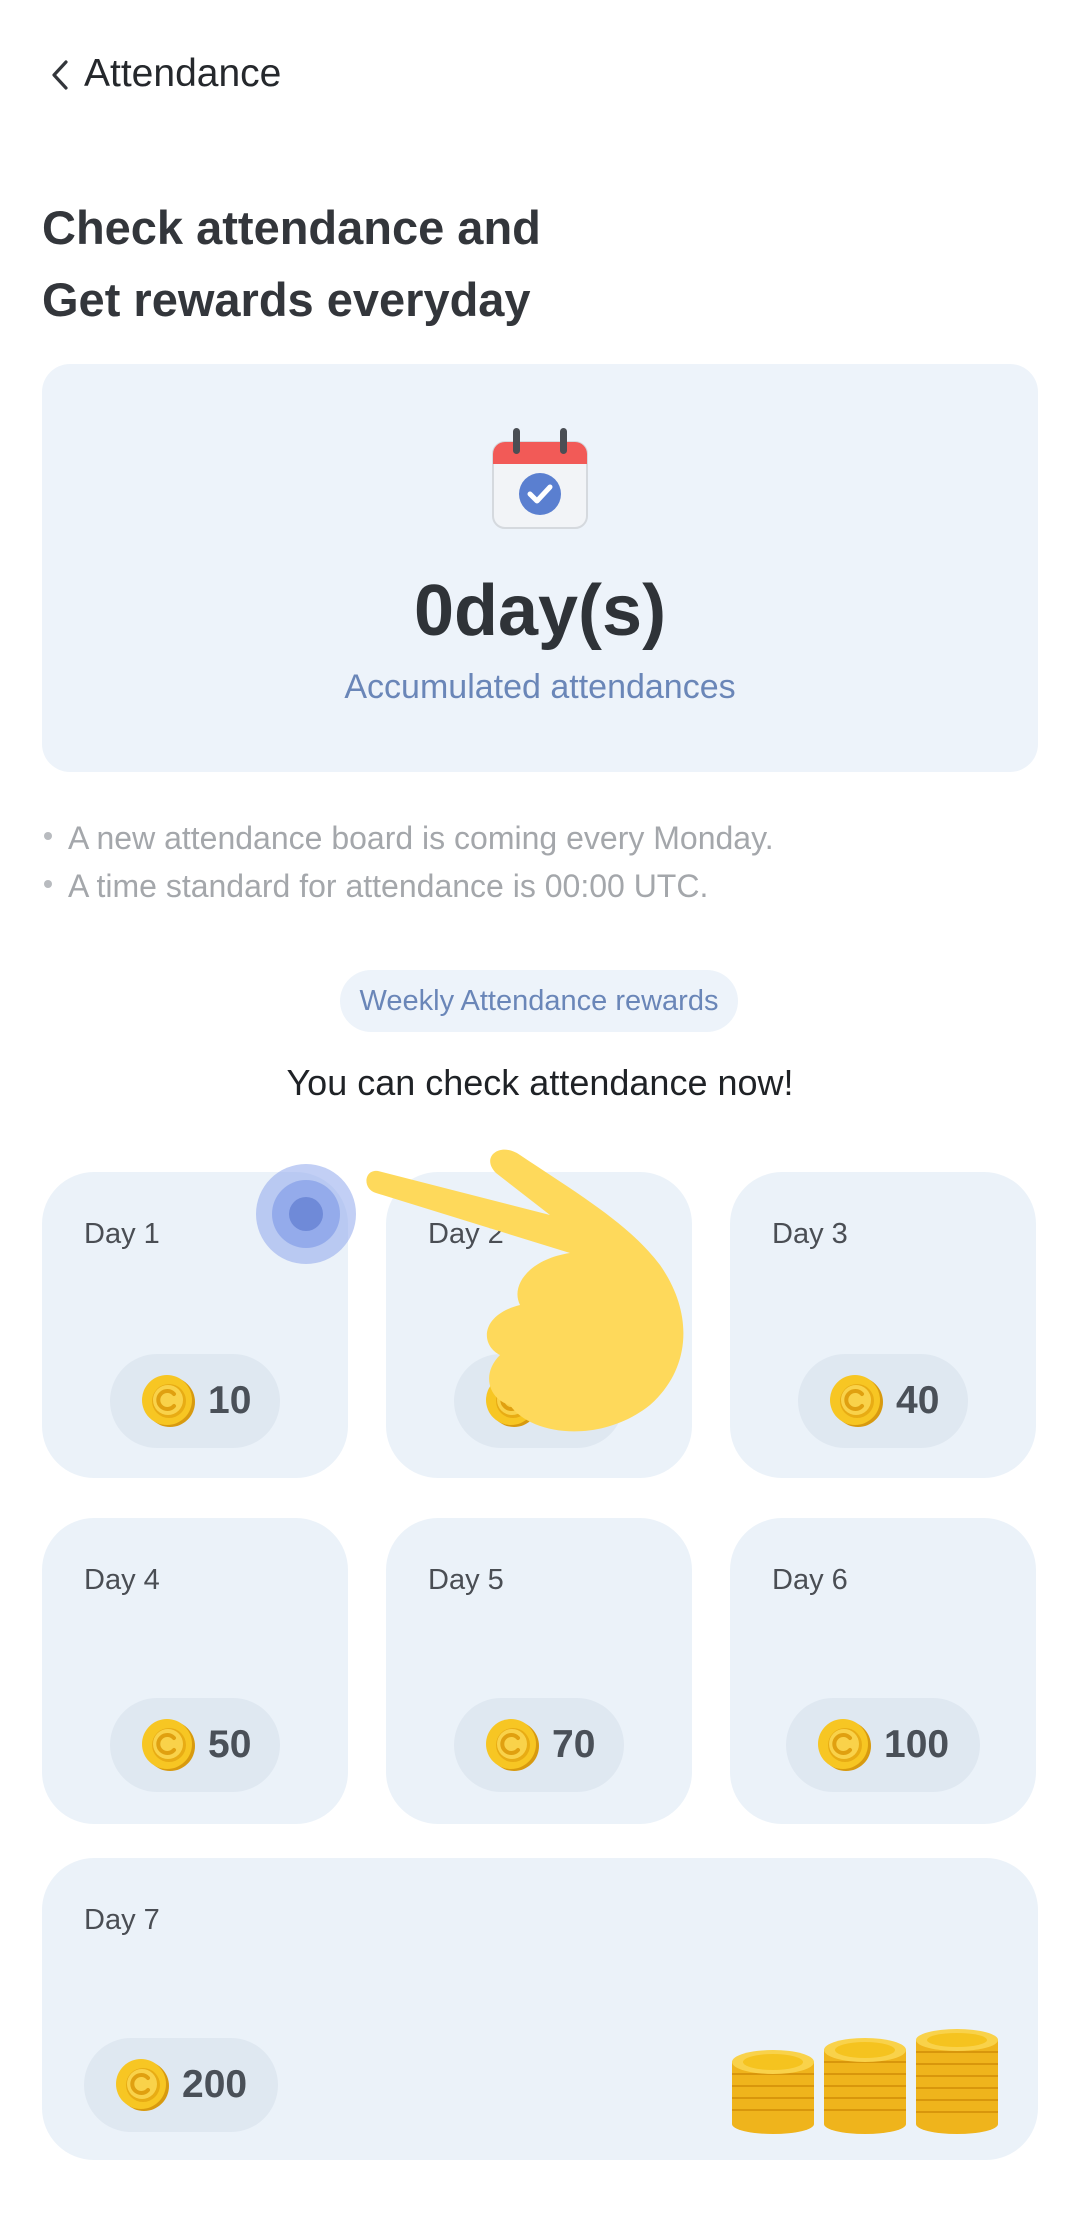  Describe the element at coordinates (540, 1082) in the screenshot. I see `check-attendance-message: You can check attendance now!` at that location.